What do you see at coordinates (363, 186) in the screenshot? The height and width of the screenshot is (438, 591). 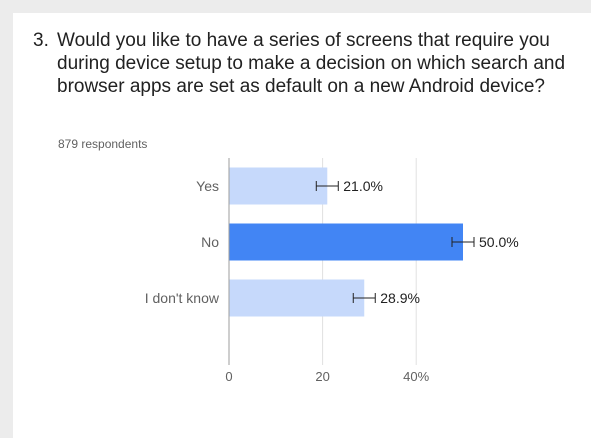 I see `value-label: 21.0%` at bounding box center [363, 186].